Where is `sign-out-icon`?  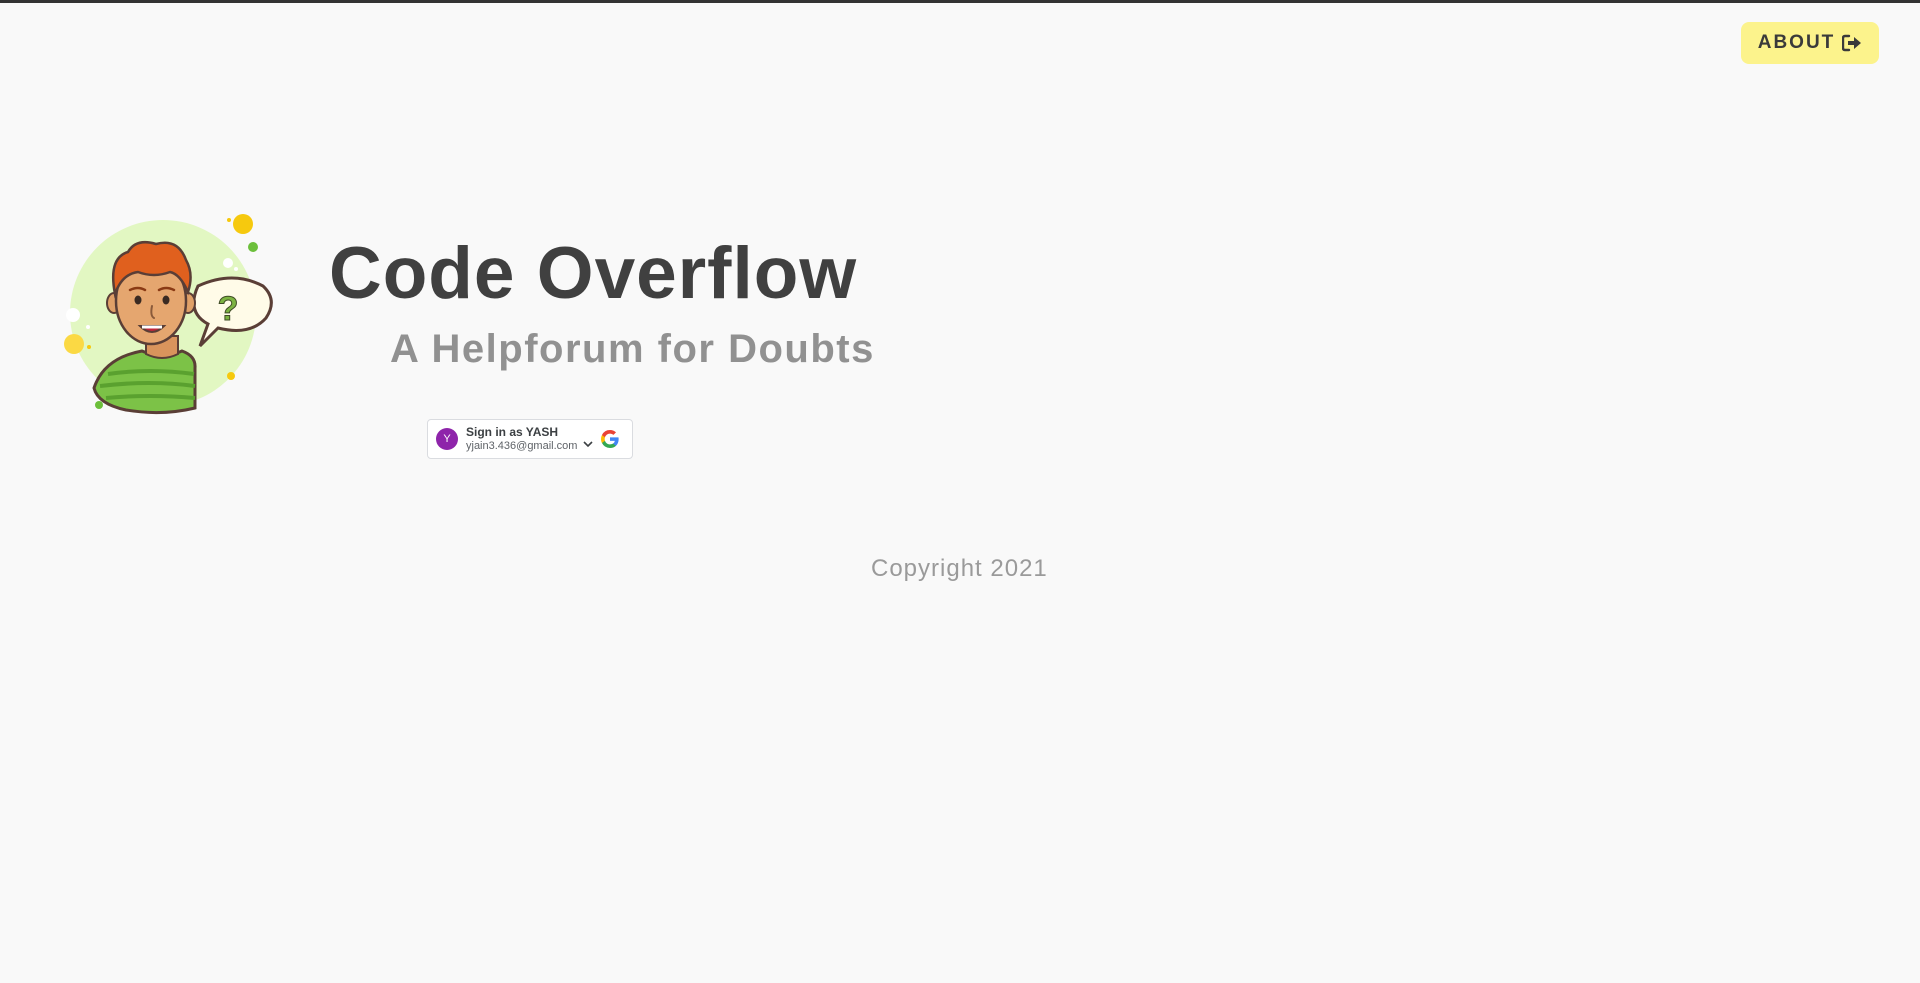 sign-out-icon is located at coordinates (1852, 43).